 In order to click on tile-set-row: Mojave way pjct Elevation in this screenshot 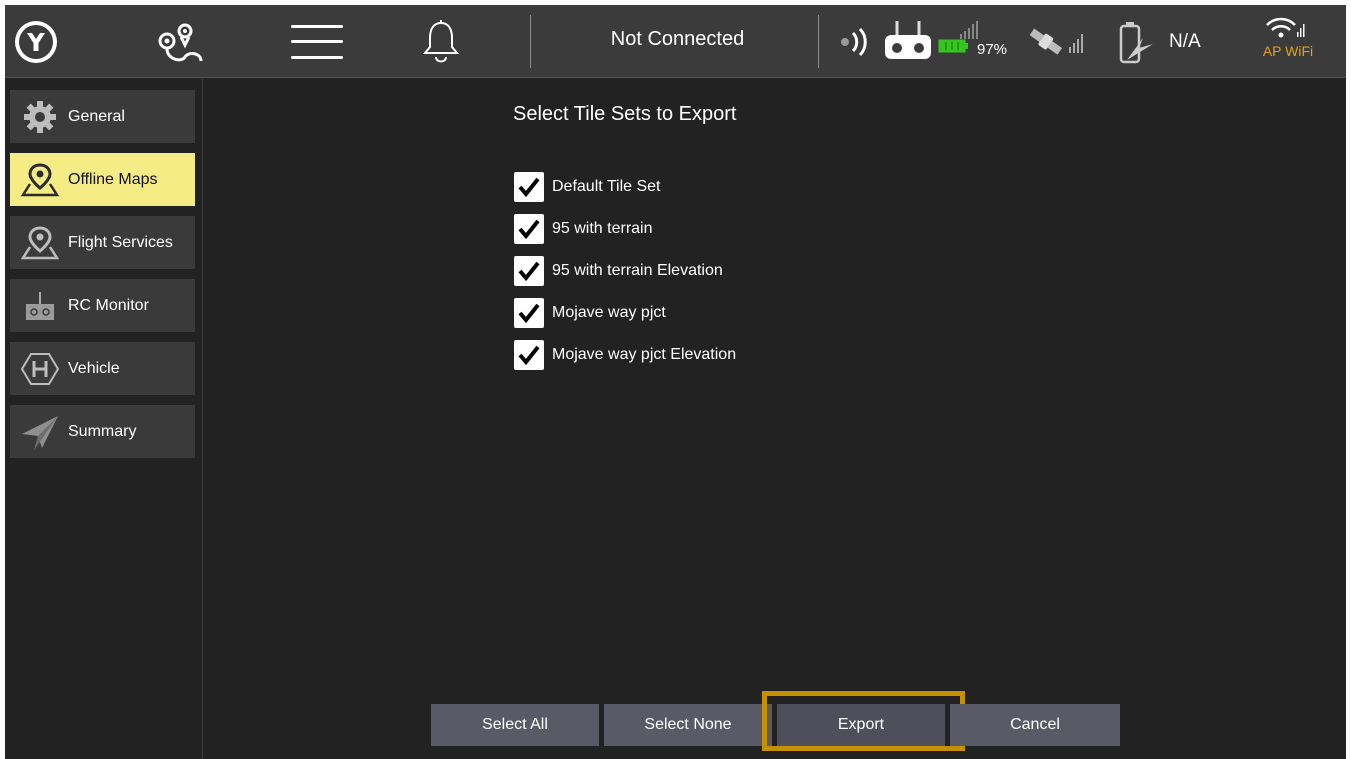, I will do `click(625, 355)`.